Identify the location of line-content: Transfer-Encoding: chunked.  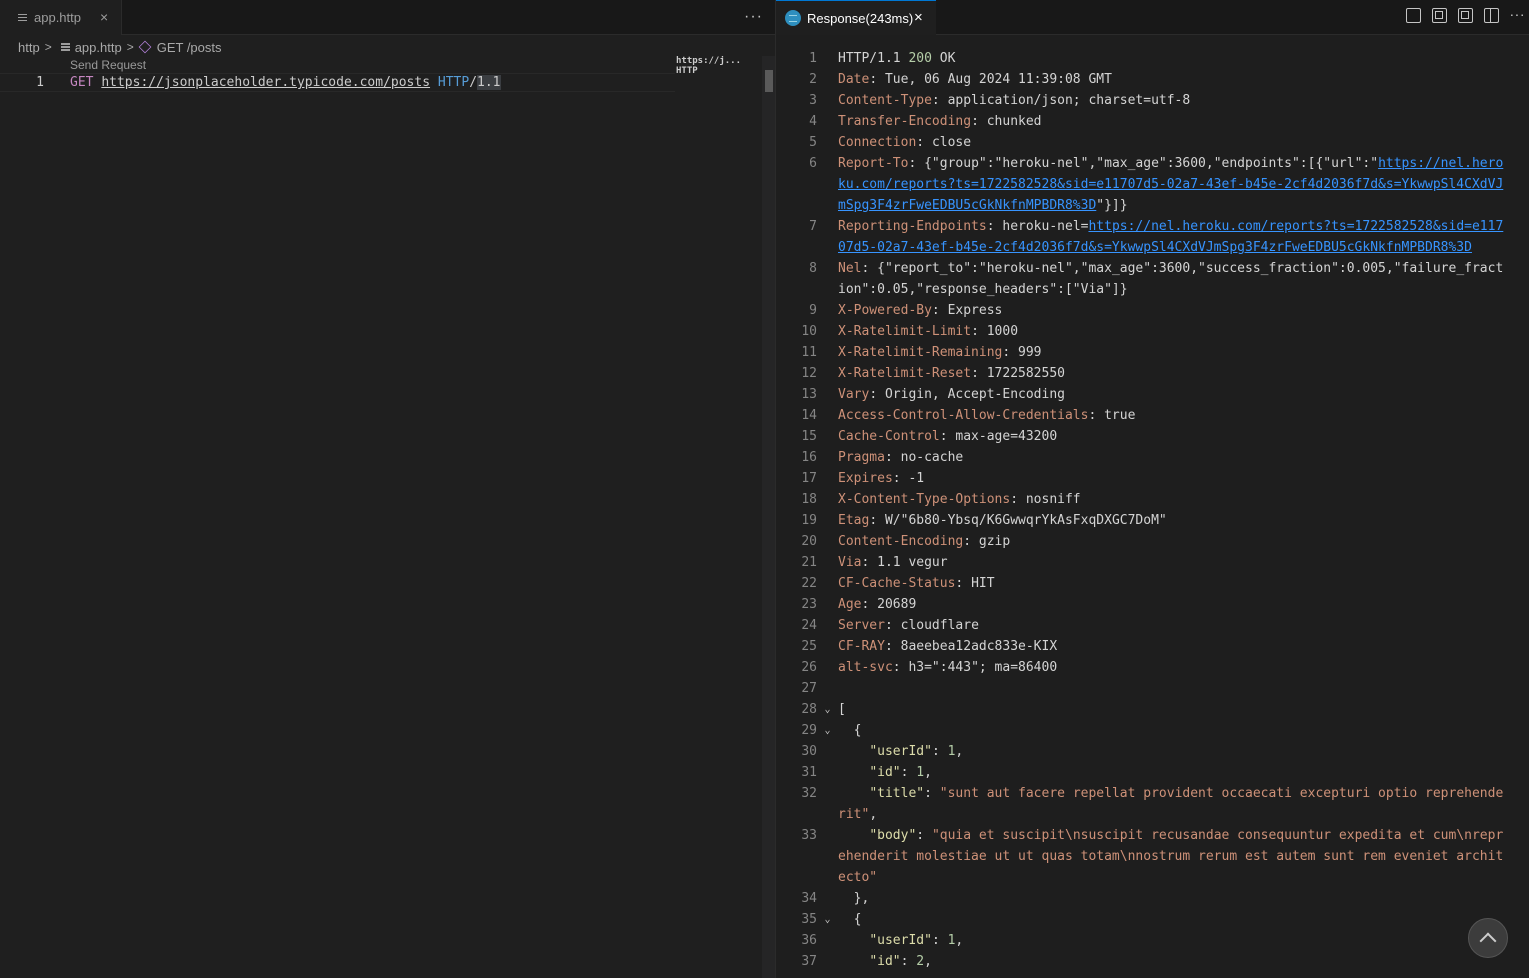
(1173, 121).